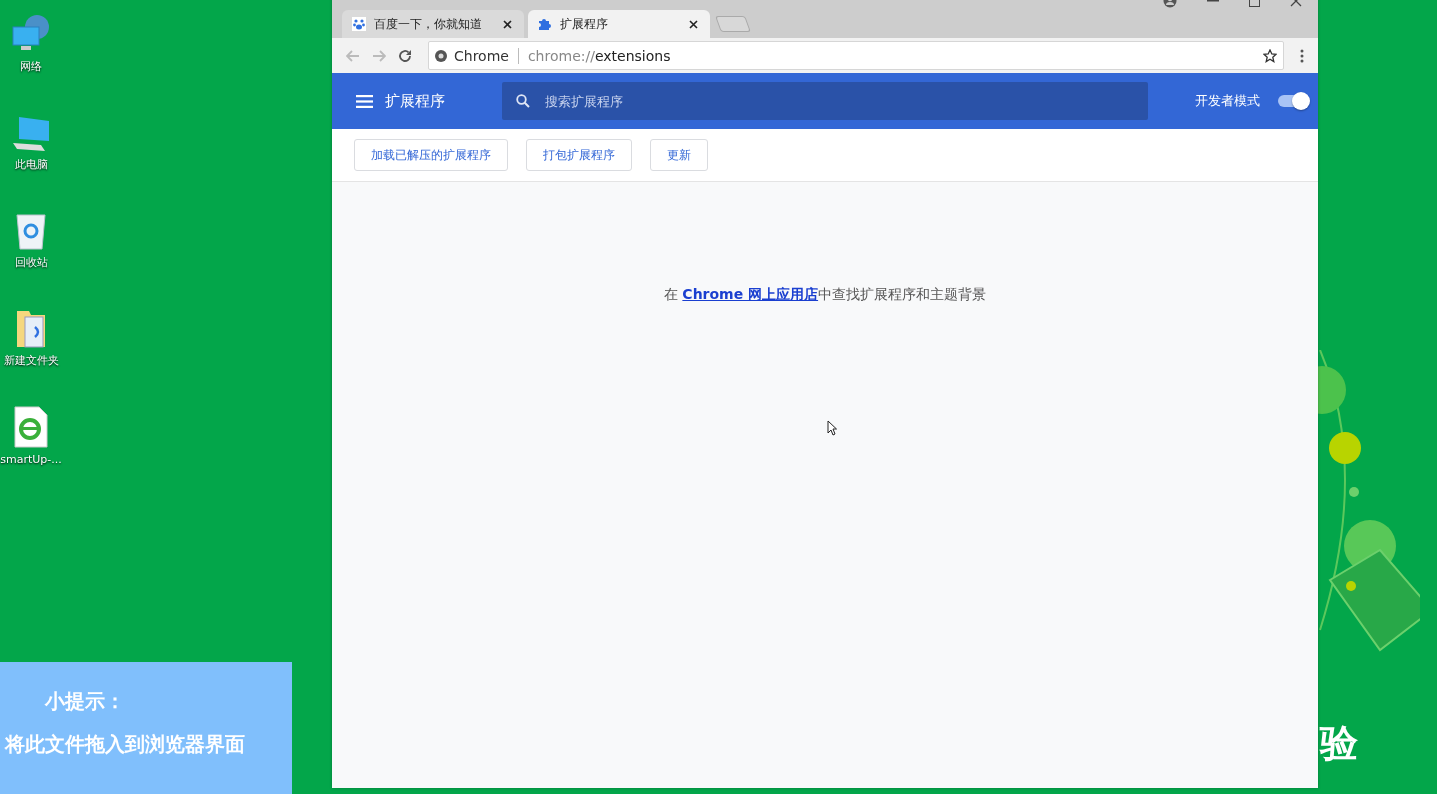  Describe the element at coordinates (31, 66) in the screenshot. I see `desktop-icon-label: 网络` at that location.